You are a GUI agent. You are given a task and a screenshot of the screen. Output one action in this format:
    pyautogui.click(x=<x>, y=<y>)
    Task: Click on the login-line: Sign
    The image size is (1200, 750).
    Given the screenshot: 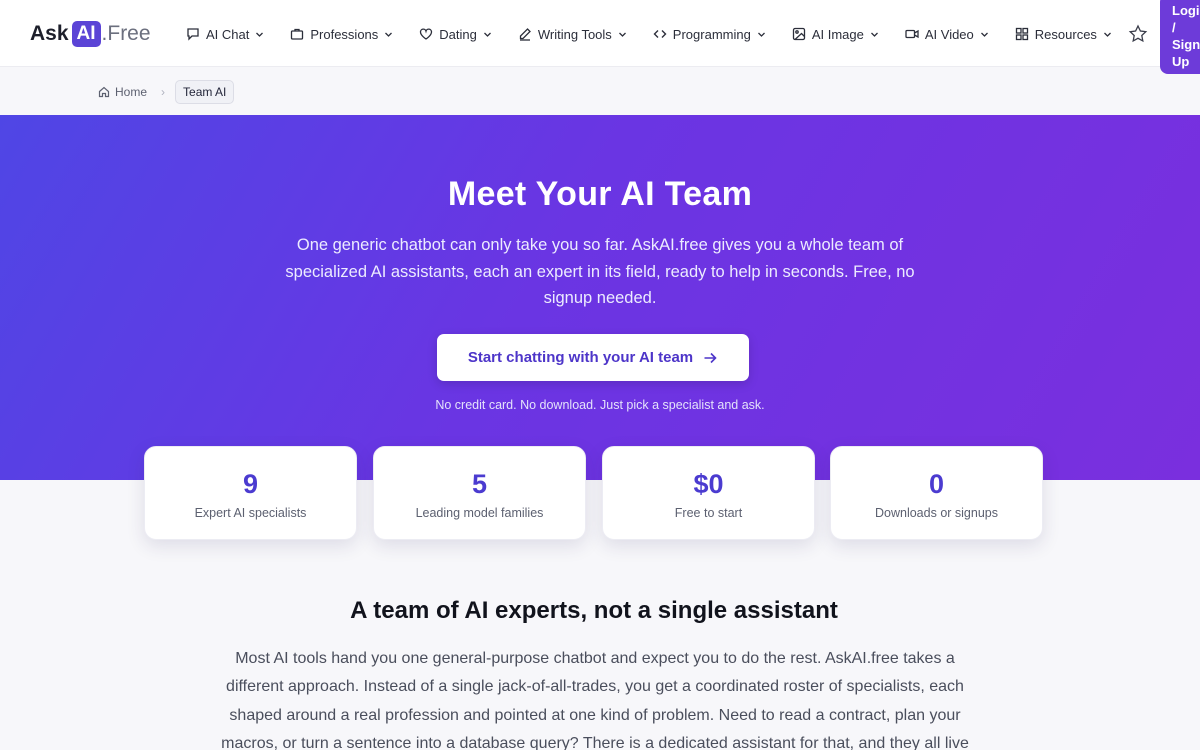 What is the action you would take?
    pyautogui.click(x=1186, y=44)
    